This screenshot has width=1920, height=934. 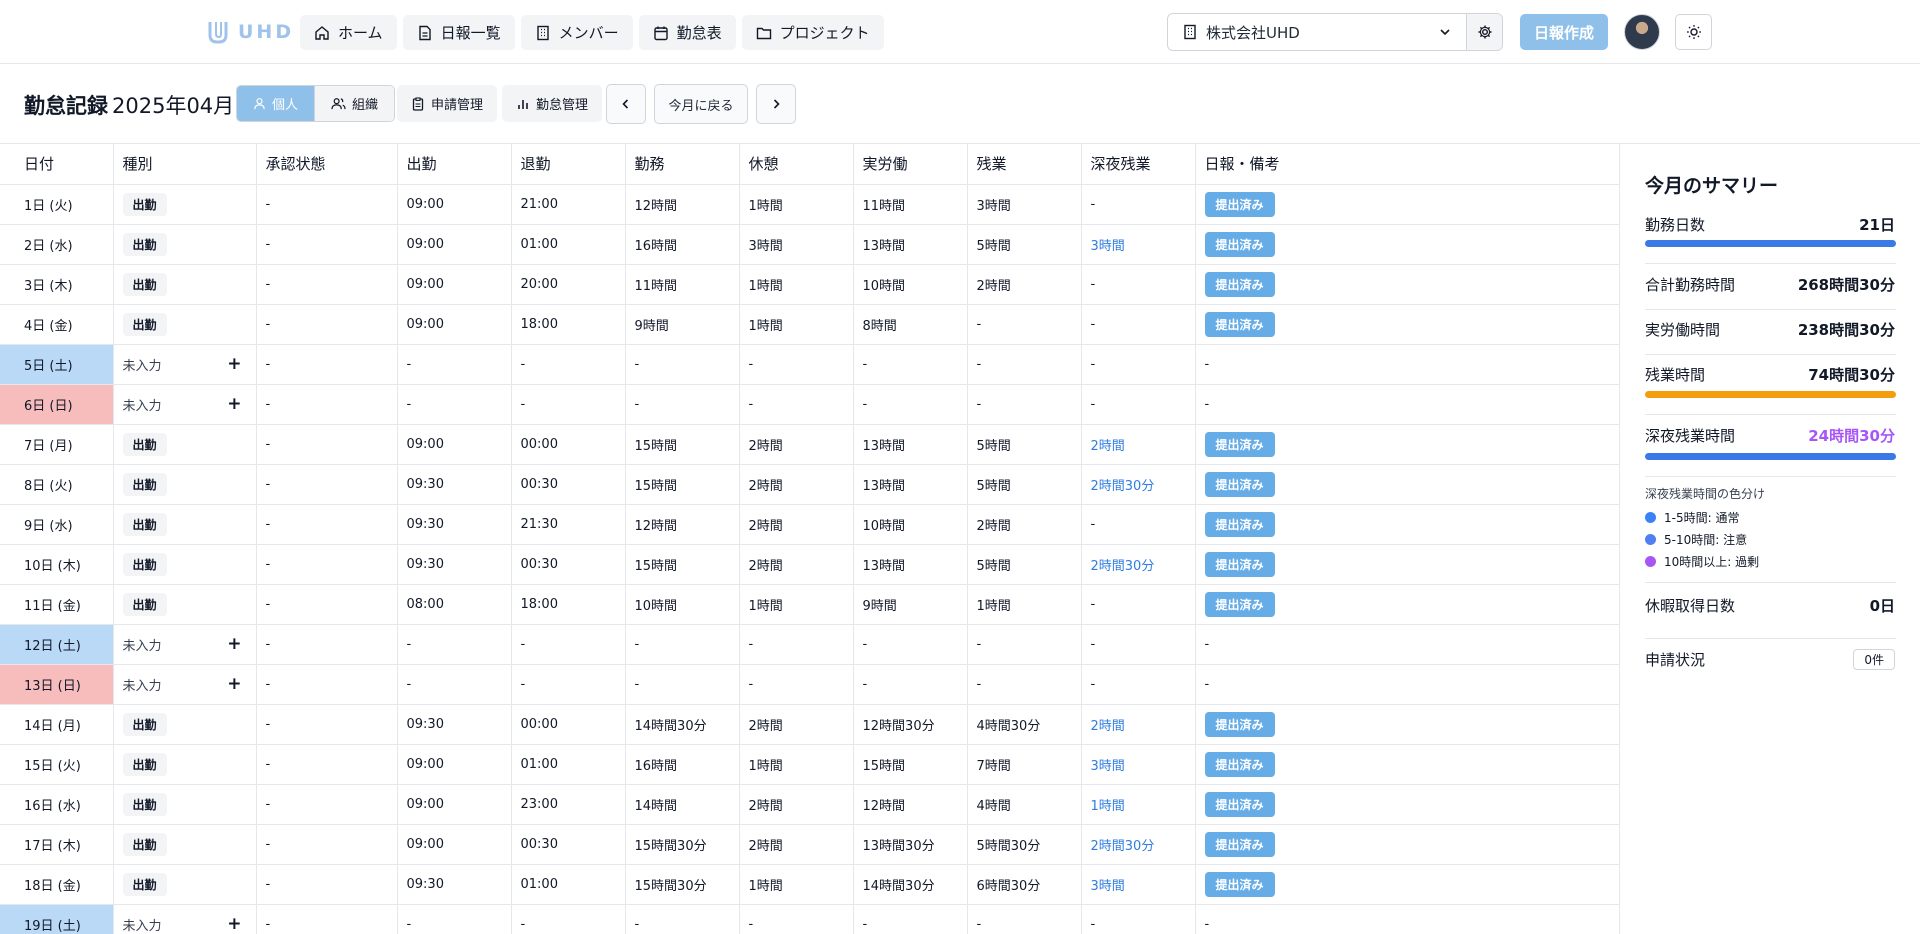 What do you see at coordinates (1770, 374) in the screenshot?
I see `overtime-row: 残業時間 74時間30分` at bounding box center [1770, 374].